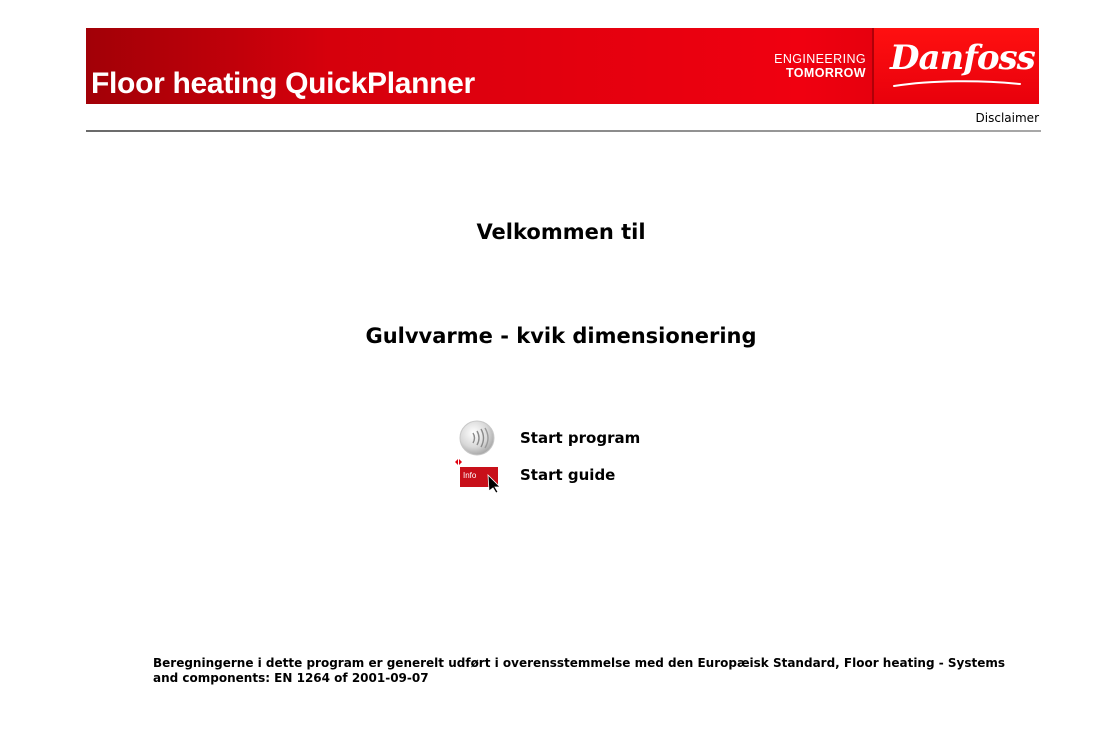  I want to click on info-badge-text: Info, so click(470, 475).